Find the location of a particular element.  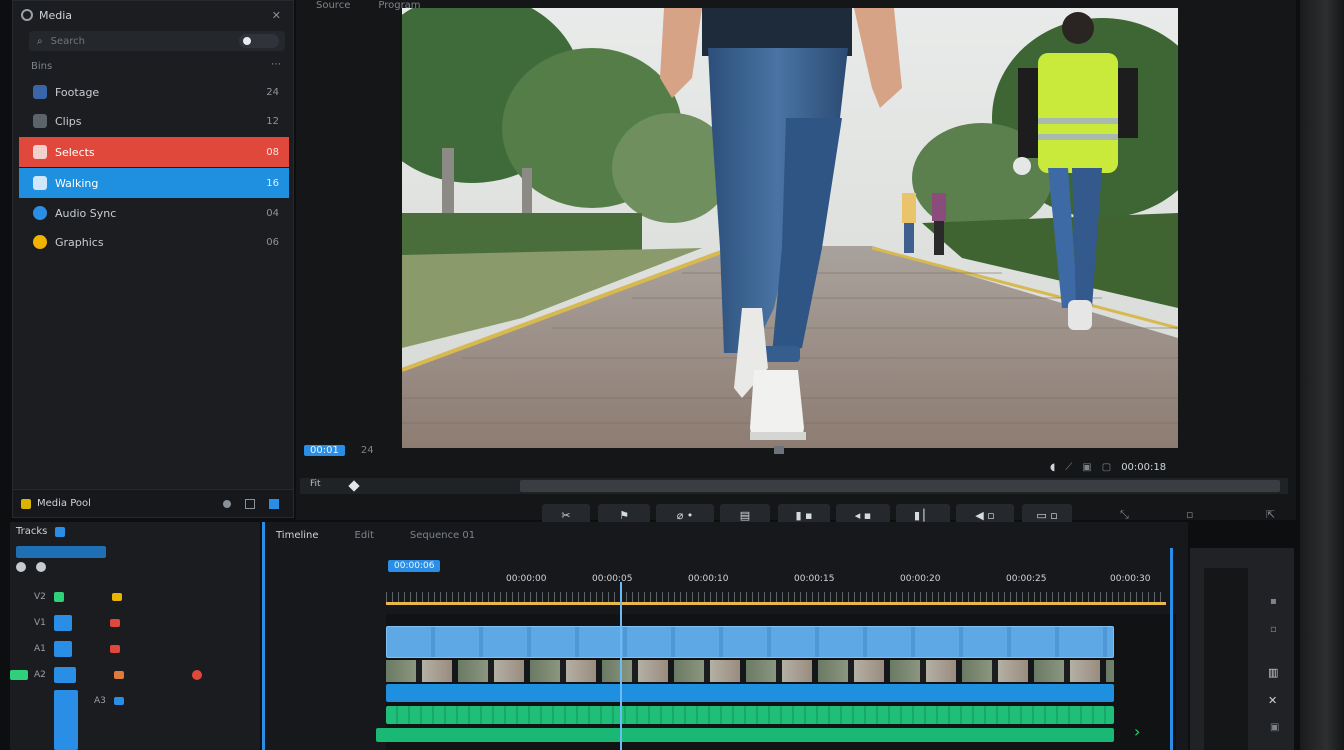

scrub-handle is located at coordinates (354, 486).